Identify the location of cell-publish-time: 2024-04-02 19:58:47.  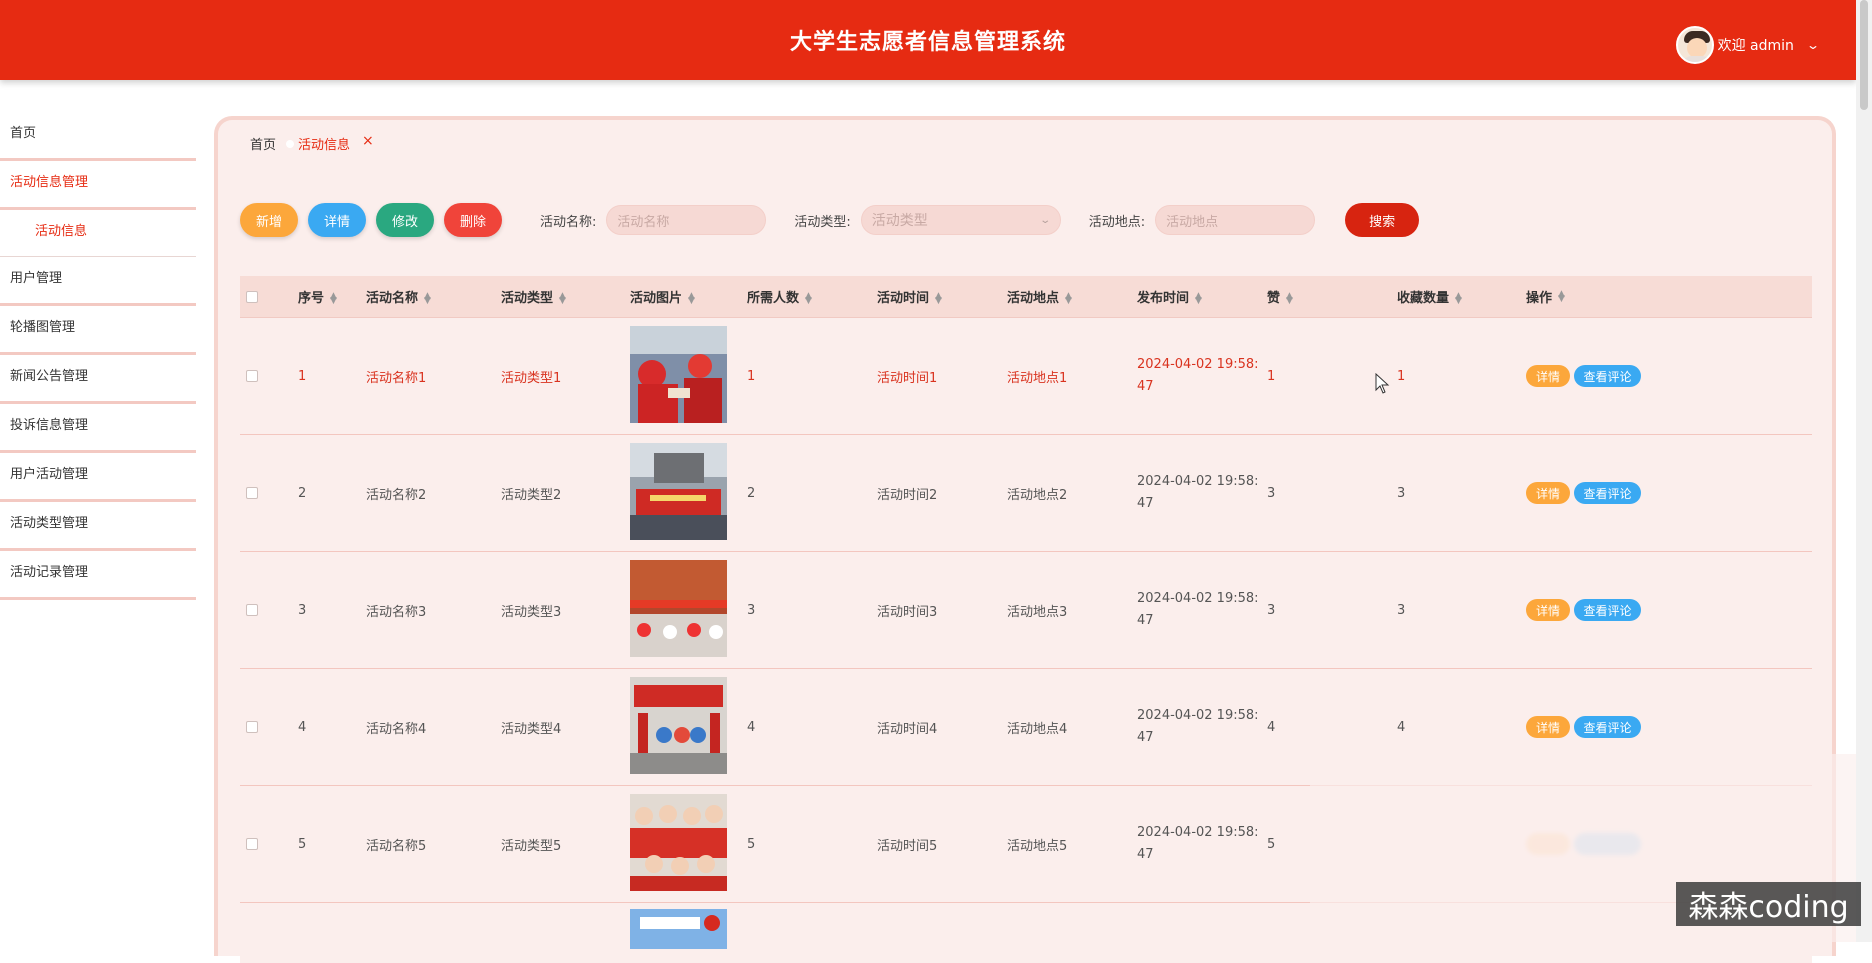
(1198, 492).